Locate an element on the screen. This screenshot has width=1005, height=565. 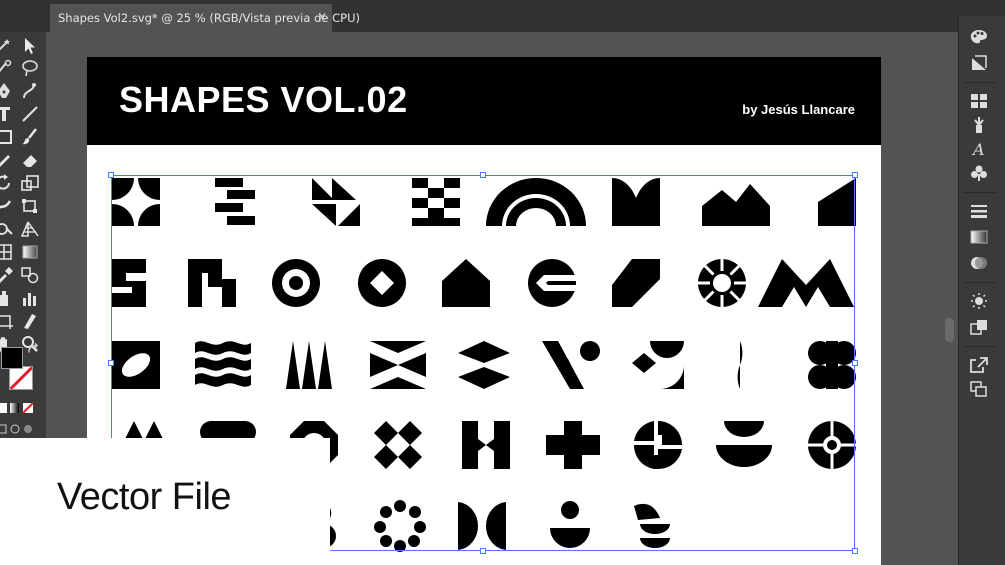
lasso-icon is located at coordinates (7, 68).